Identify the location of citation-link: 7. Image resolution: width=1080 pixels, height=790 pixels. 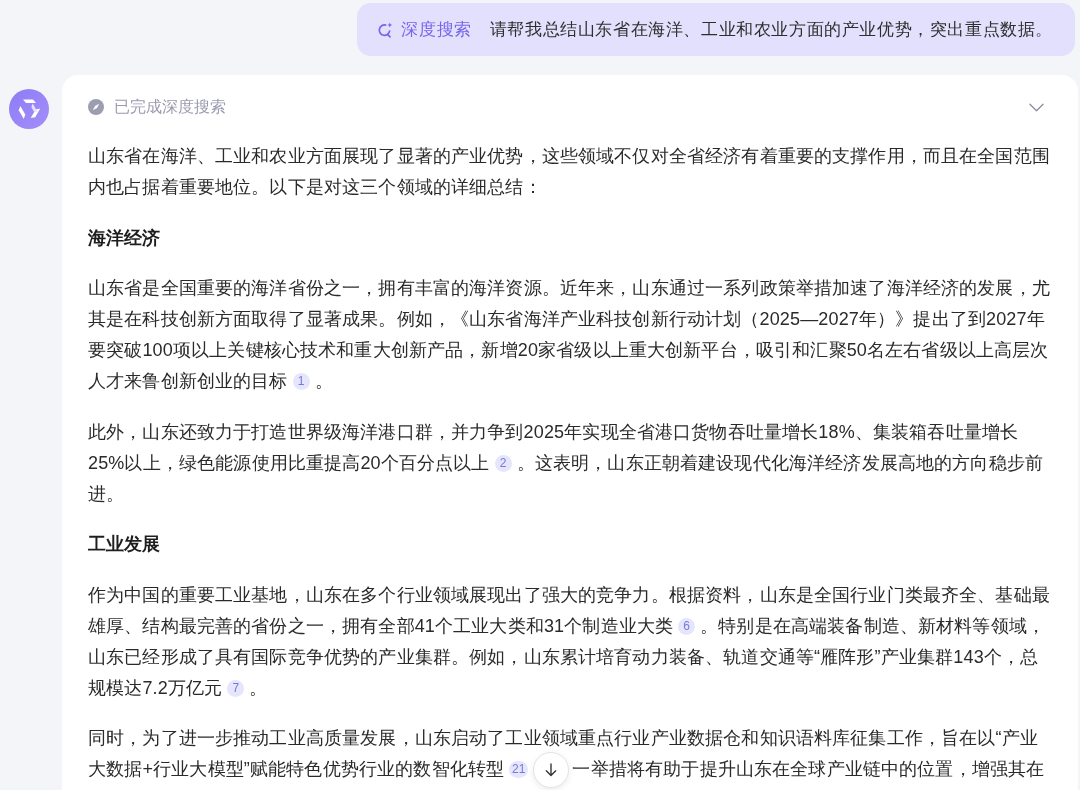
(236, 688).